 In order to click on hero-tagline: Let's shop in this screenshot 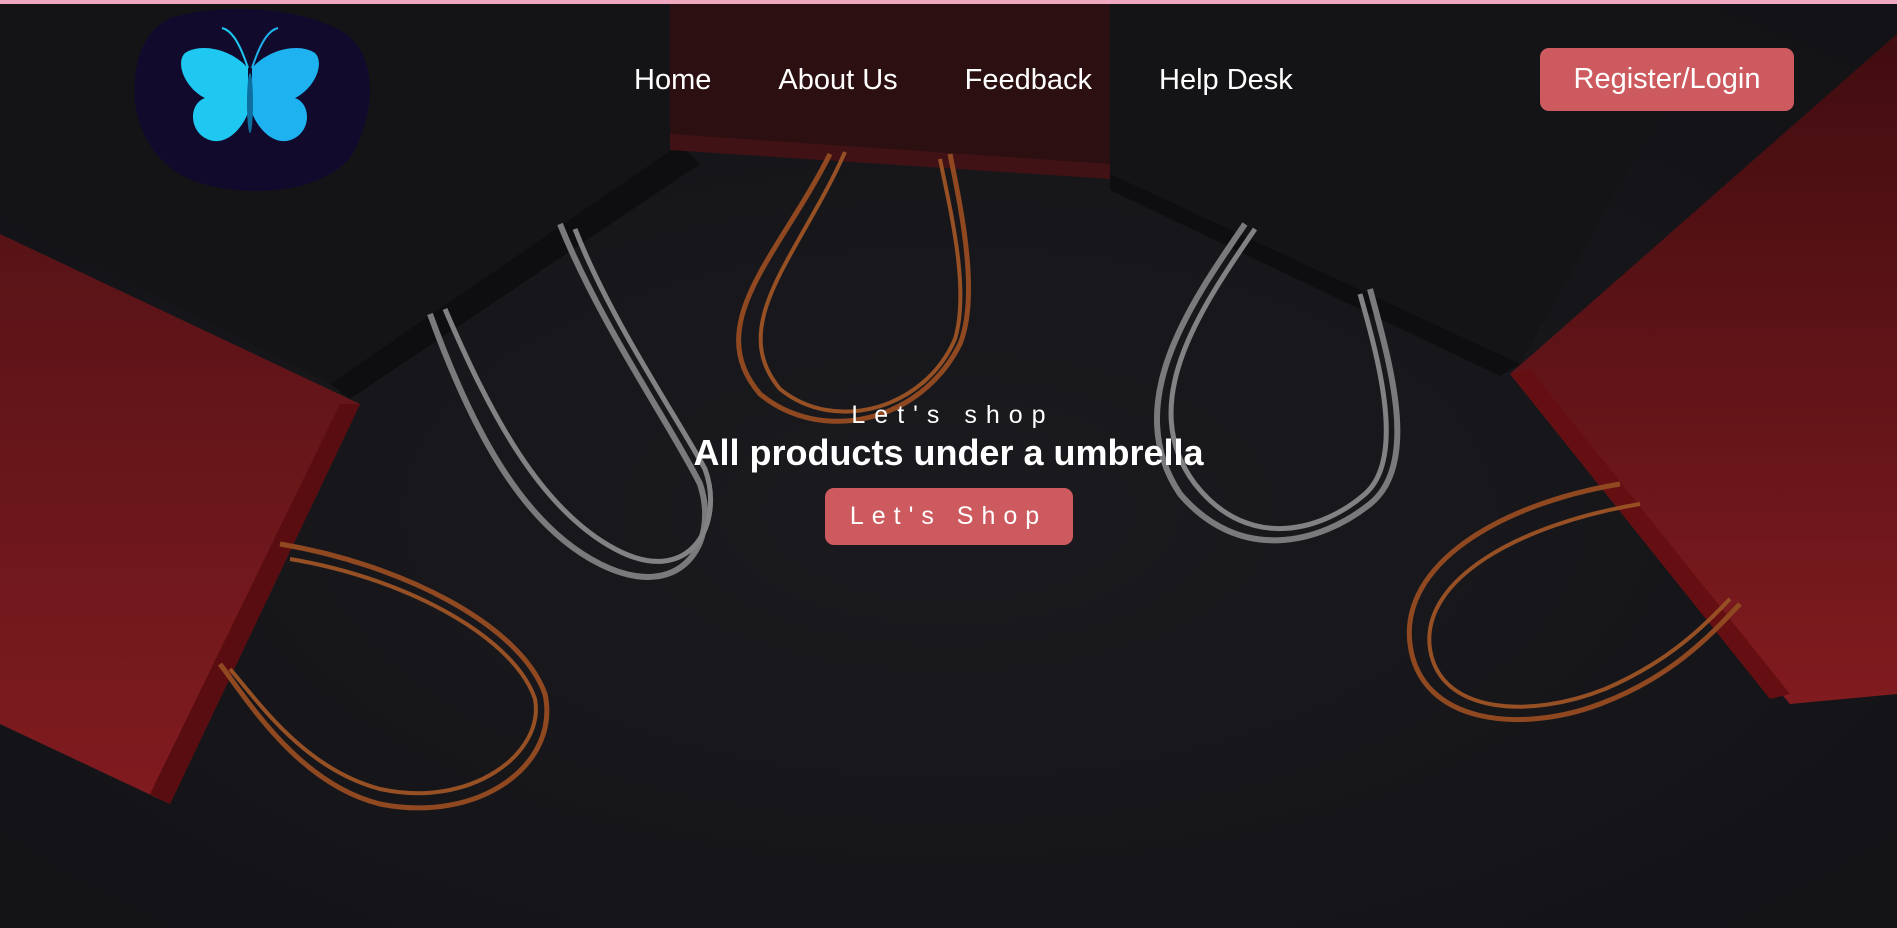, I will do `click(953, 415)`.